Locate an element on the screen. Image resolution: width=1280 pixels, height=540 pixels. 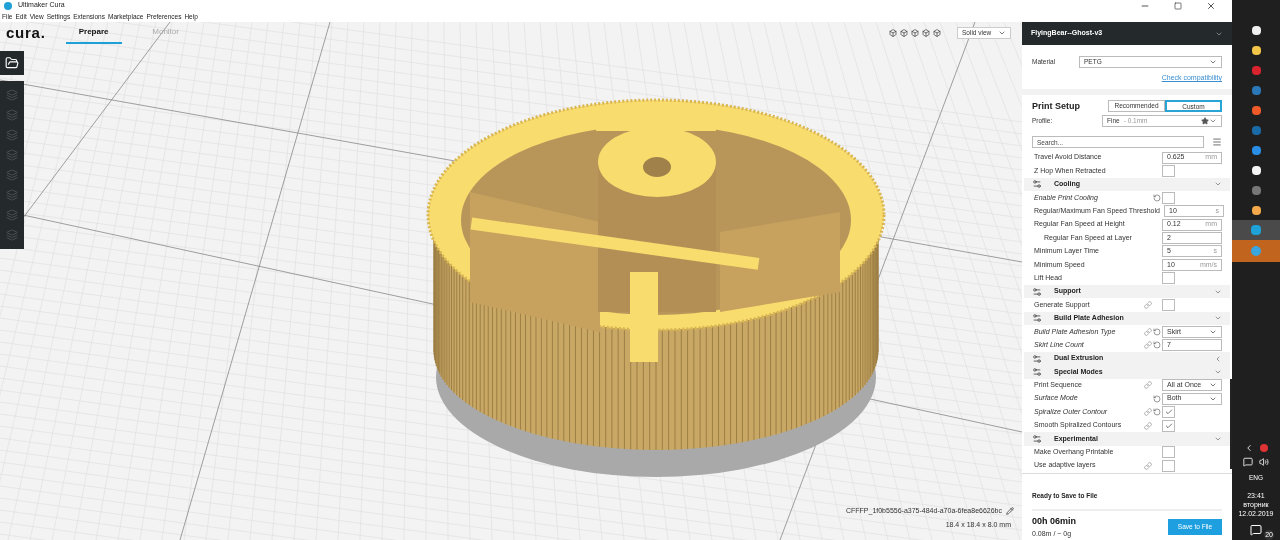
app-icon is located at coordinates (8, 5).